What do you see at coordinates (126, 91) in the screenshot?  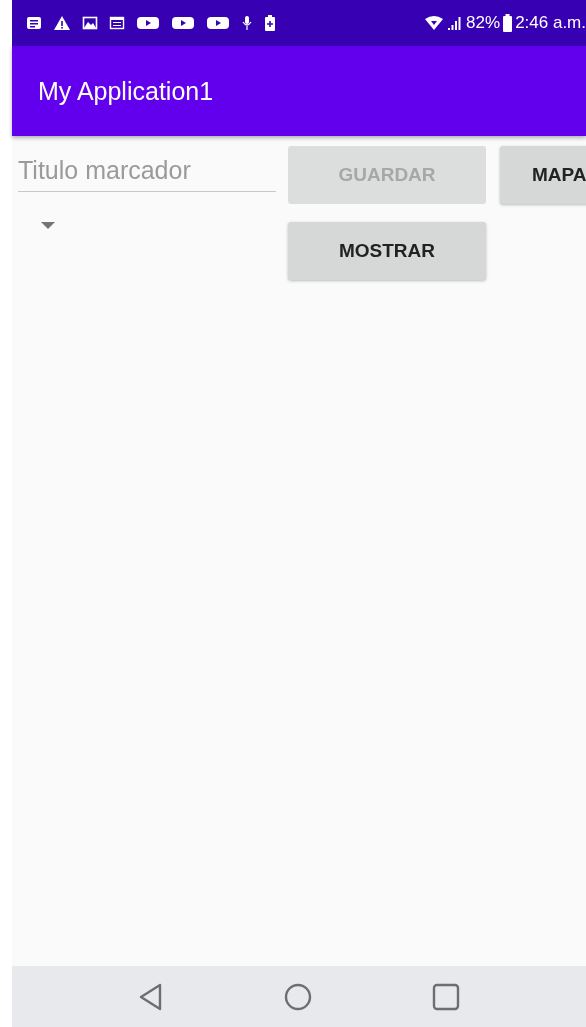 I see `app-title: My Application1` at bounding box center [126, 91].